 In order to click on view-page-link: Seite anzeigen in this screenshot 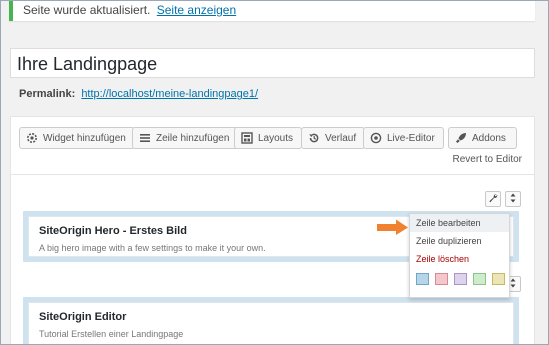, I will do `click(196, 10)`.